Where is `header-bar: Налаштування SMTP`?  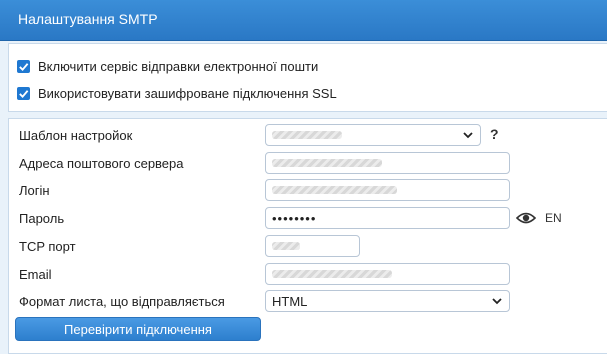 header-bar: Налаштування SMTP is located at coordinates (303, 20).